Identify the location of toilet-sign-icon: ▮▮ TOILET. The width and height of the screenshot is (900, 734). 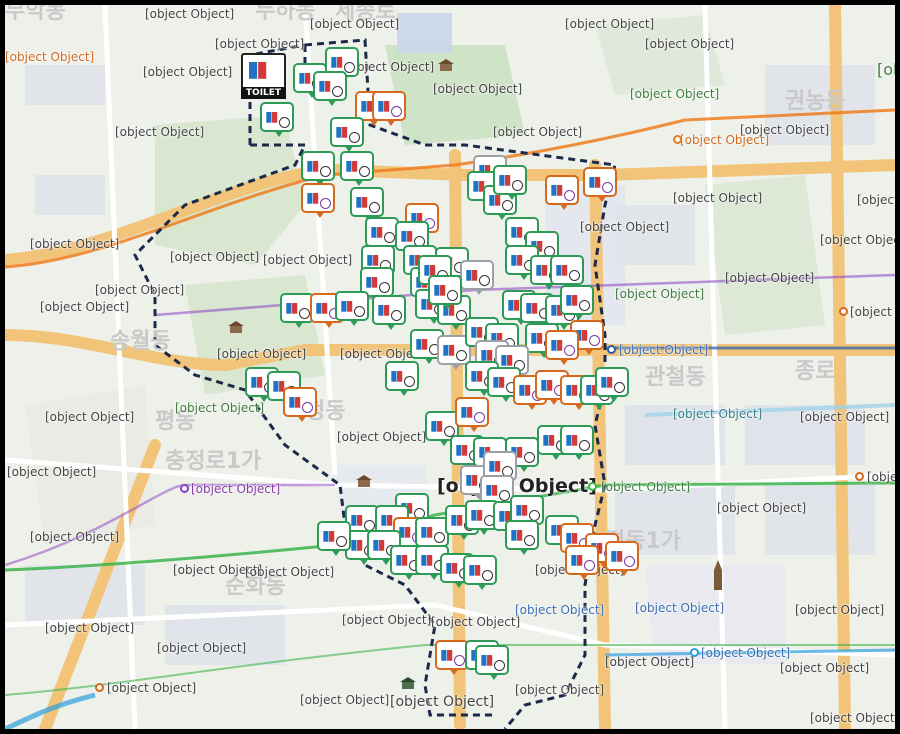
(263, 76).